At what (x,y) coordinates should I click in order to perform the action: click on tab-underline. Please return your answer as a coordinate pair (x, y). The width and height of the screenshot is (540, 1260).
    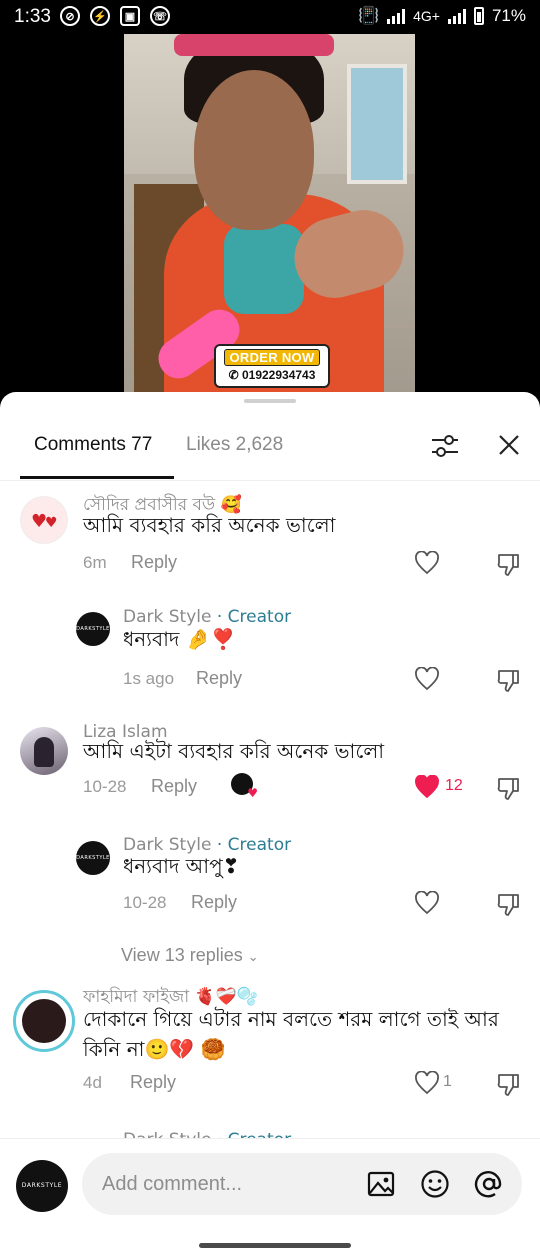
    Looking at the image, I should click on (97, 477).